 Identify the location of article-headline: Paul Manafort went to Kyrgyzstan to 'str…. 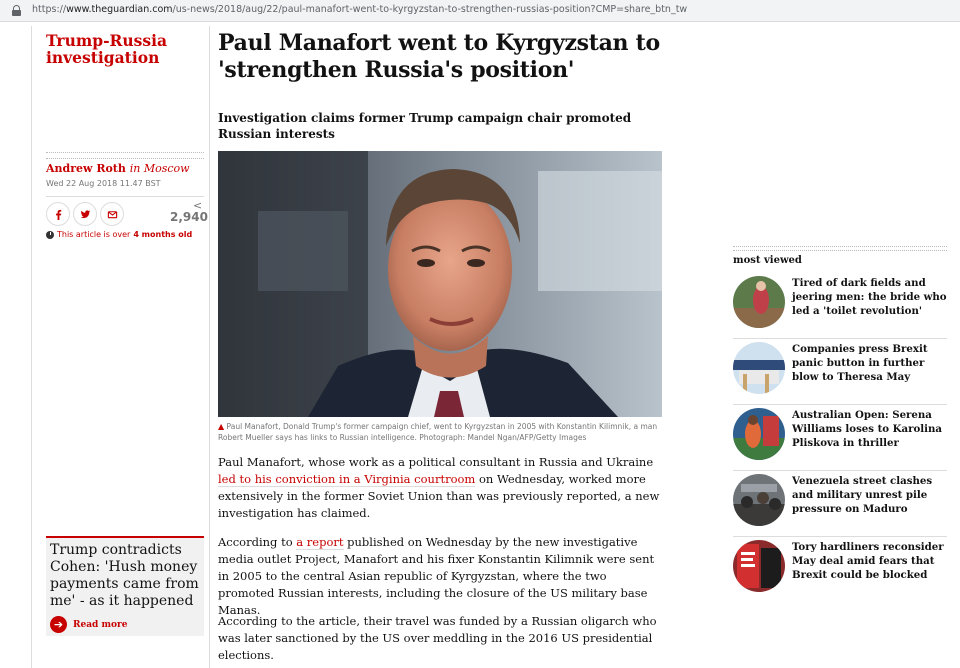
(439, 56).